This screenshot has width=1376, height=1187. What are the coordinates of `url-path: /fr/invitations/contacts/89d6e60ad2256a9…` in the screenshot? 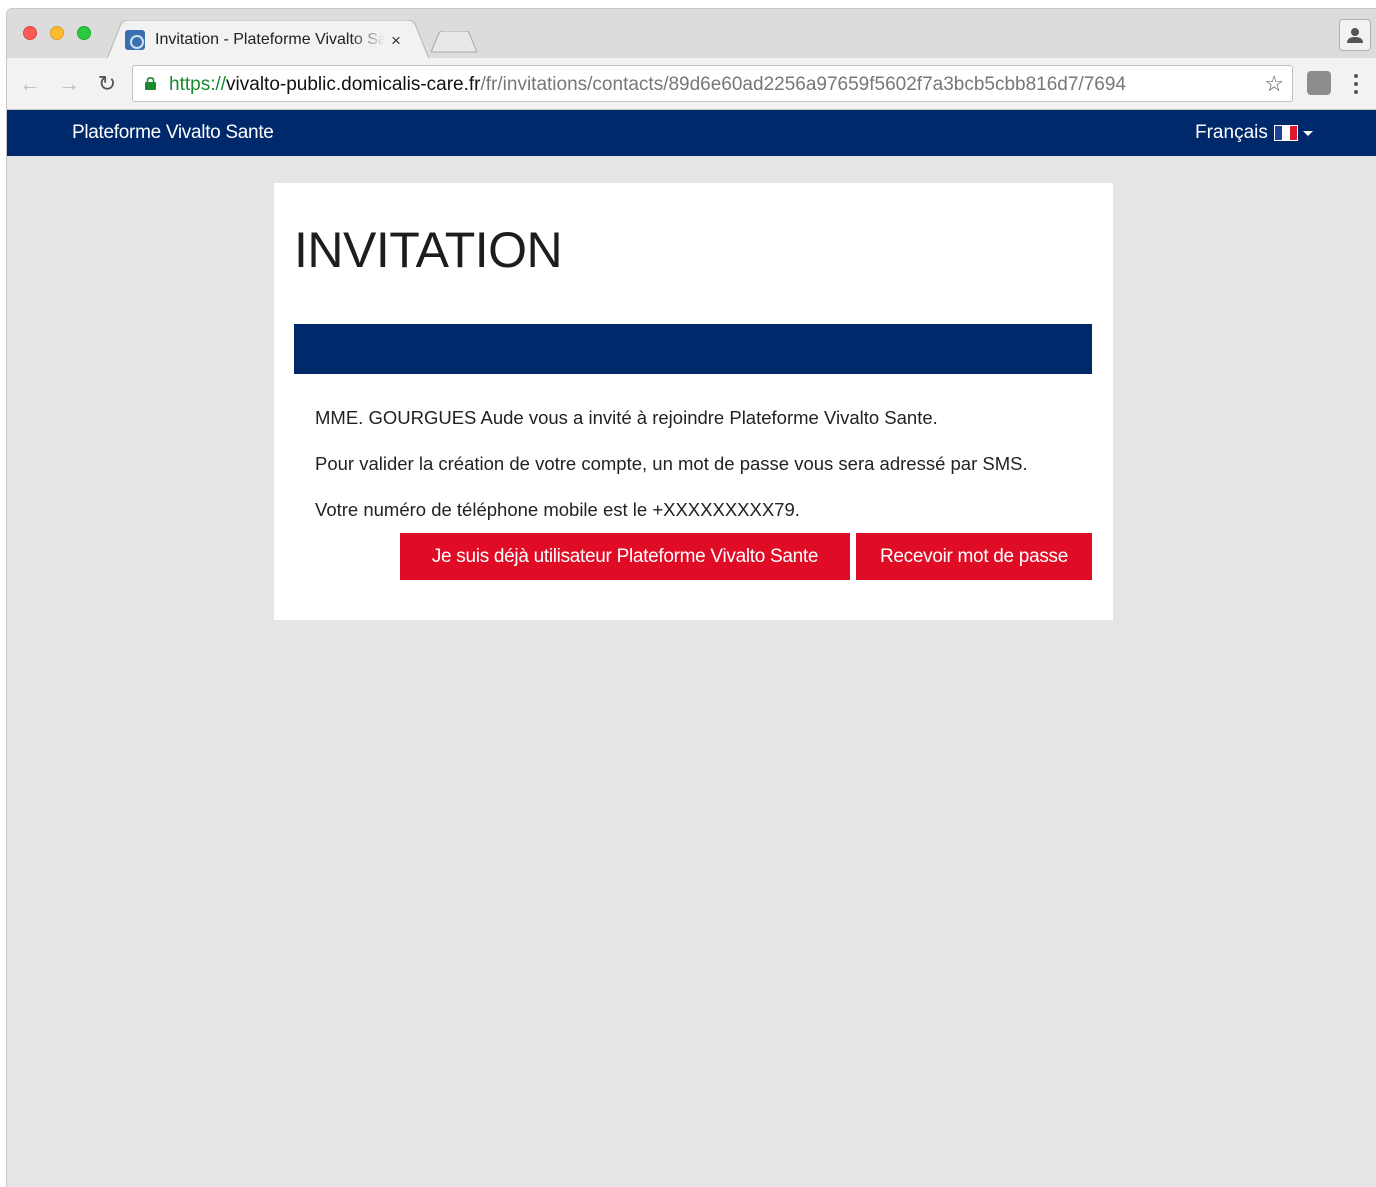 It's located at (803, 84).